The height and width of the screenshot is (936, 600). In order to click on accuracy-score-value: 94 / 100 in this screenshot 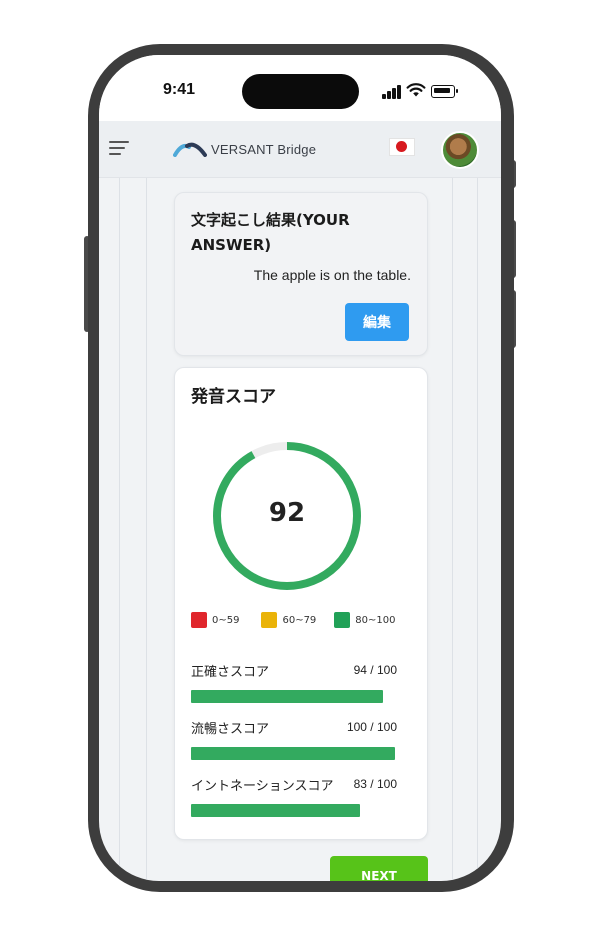, I will do `click(375, 670)`.